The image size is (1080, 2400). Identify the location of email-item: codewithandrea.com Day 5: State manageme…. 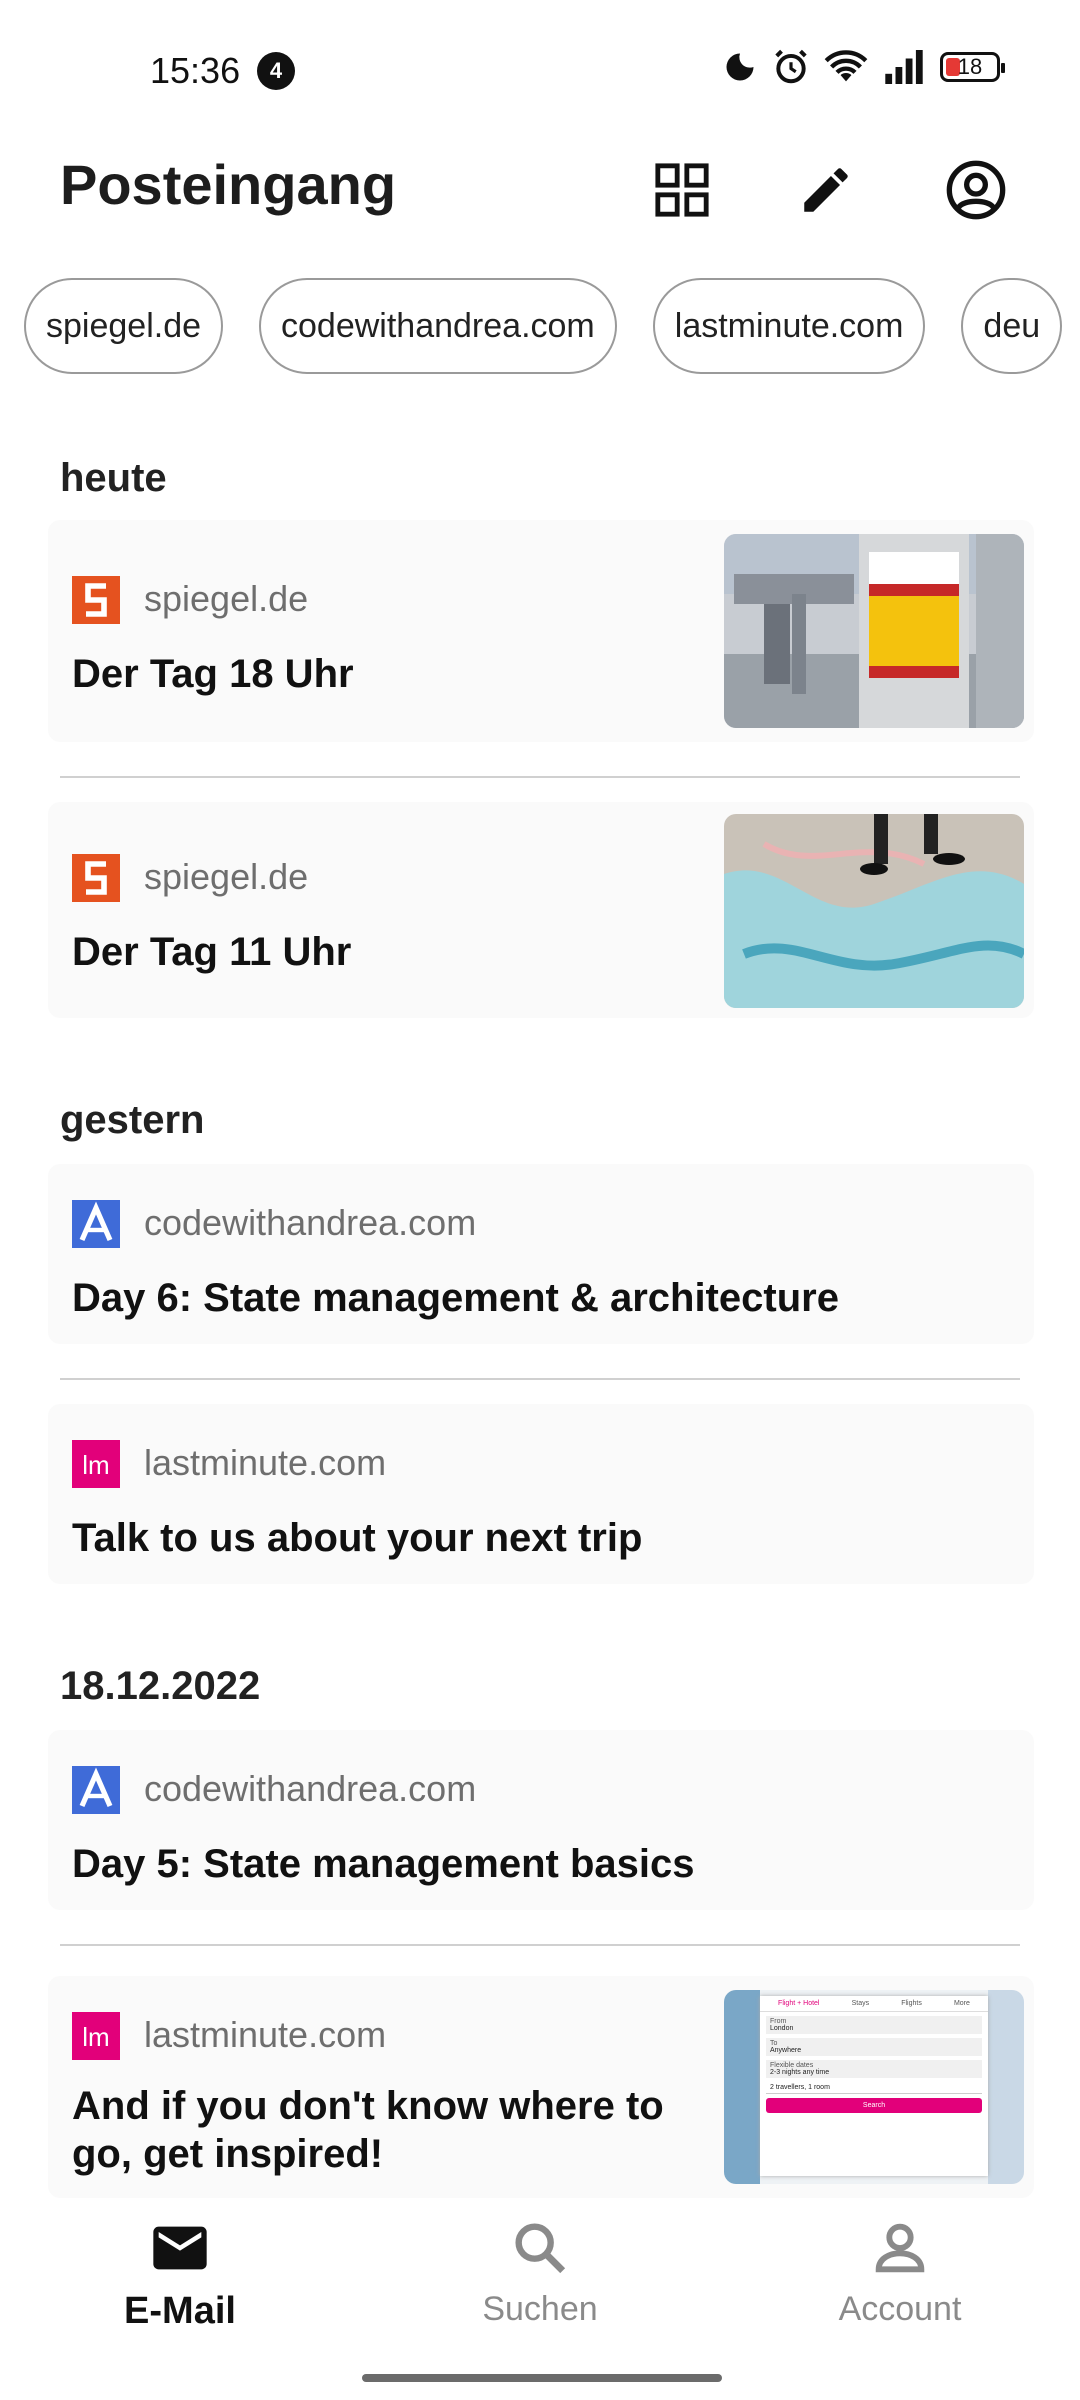
(541, 1820).